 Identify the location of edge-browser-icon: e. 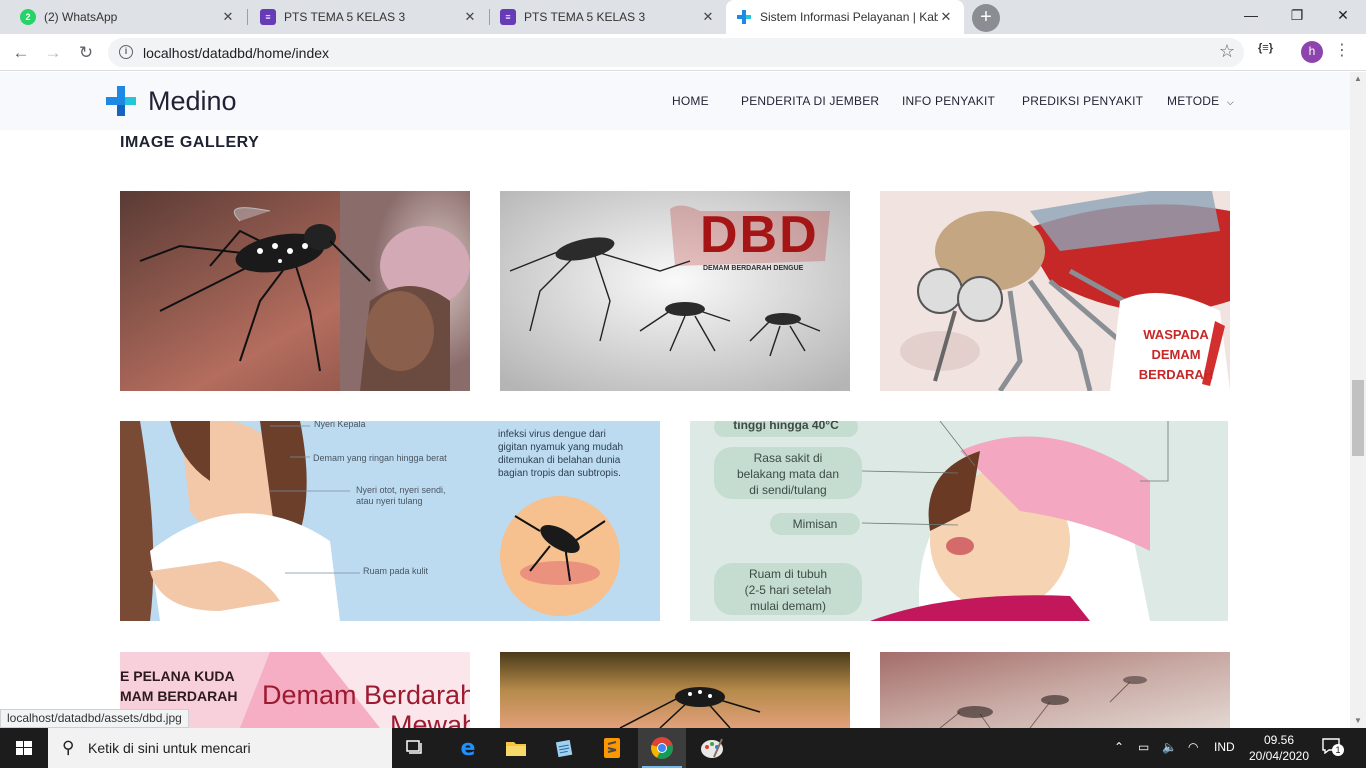
(468, 748).